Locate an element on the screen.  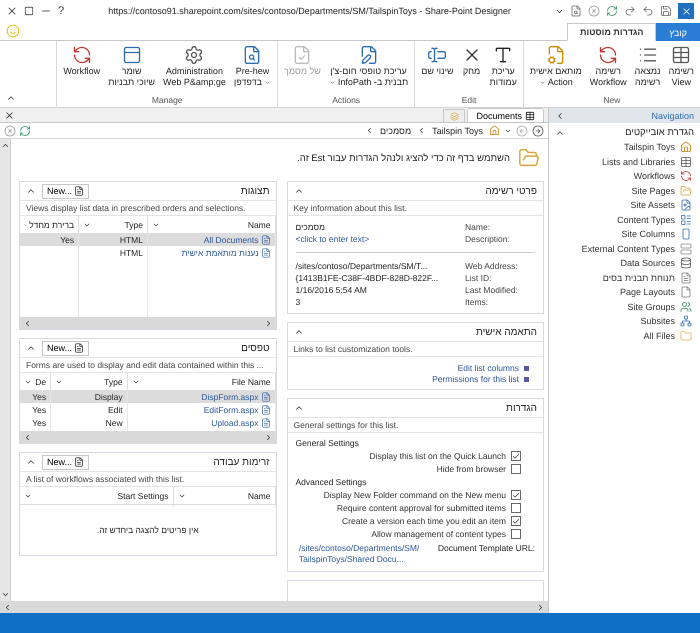
section-heading: Advanced Settings is located at coordinates (332, 482).